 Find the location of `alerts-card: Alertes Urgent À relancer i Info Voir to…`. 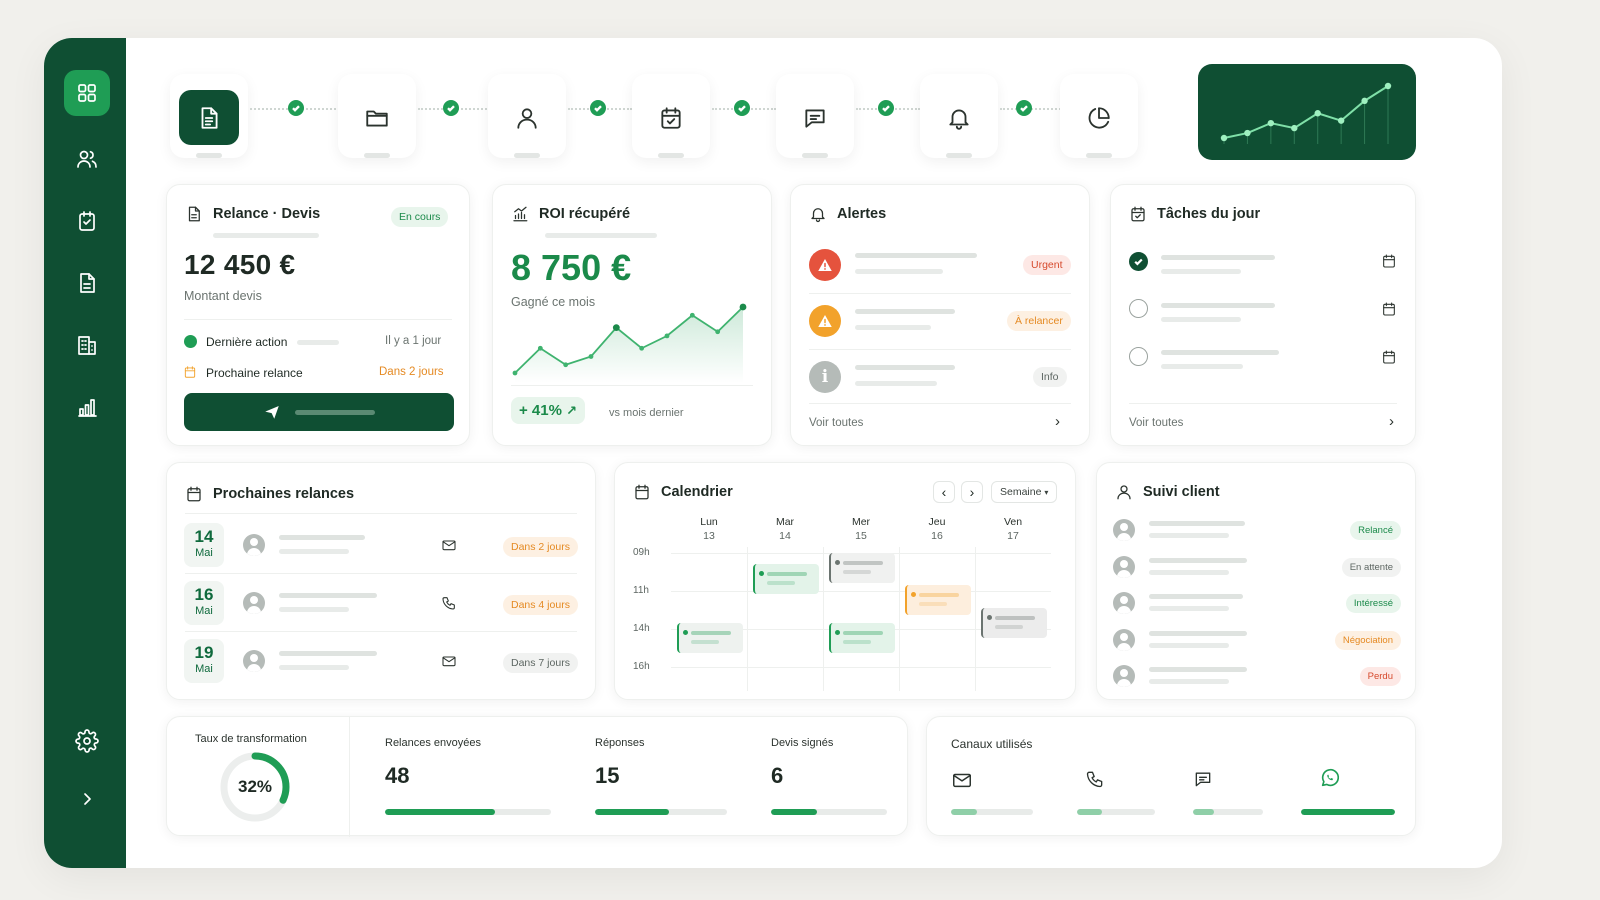

alerts-card: Alertes Urgent À relancer i Info Voir to… is located at coordinates (940, 315).